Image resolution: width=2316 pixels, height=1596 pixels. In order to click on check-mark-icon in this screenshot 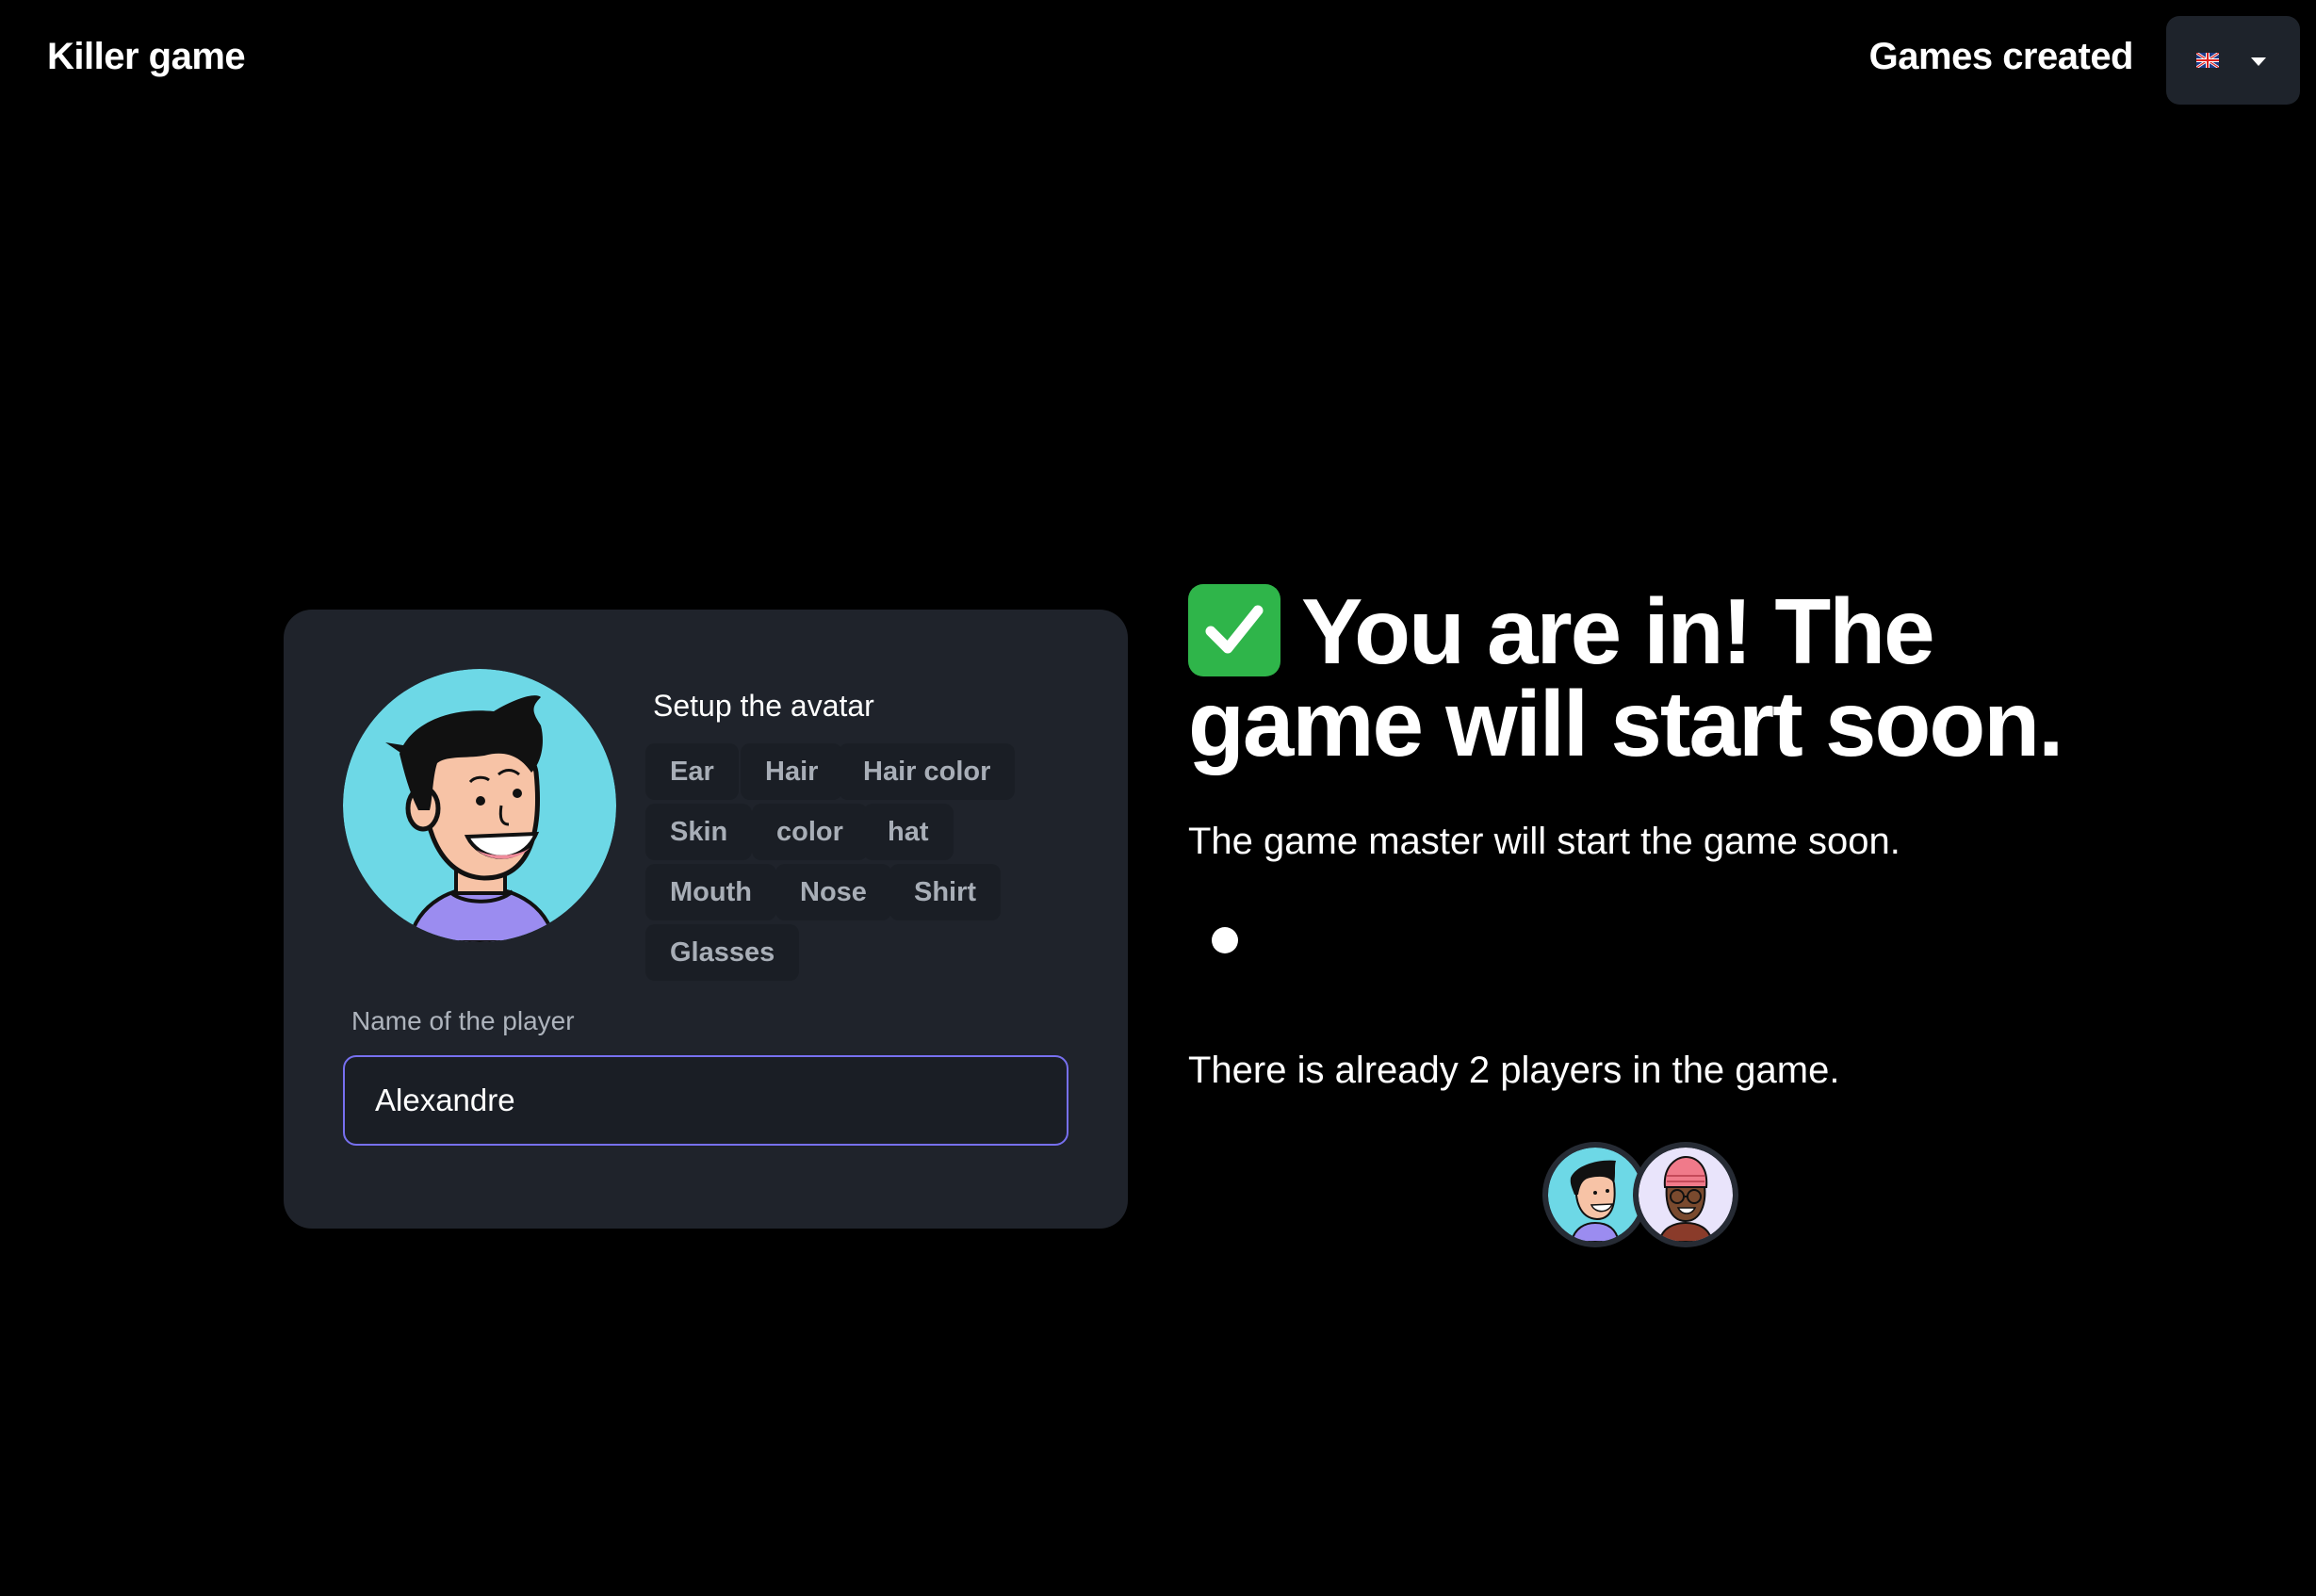, I will do `click(1234, 630)`.